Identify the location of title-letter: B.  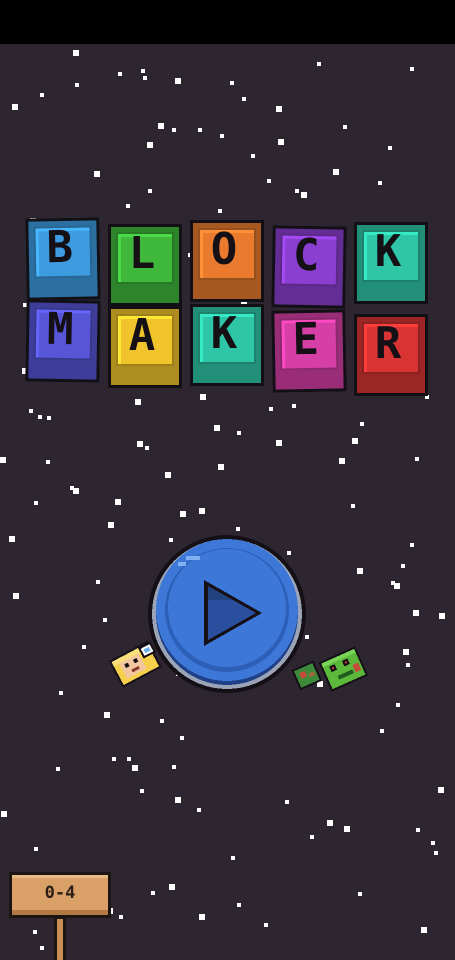
(60, 247).